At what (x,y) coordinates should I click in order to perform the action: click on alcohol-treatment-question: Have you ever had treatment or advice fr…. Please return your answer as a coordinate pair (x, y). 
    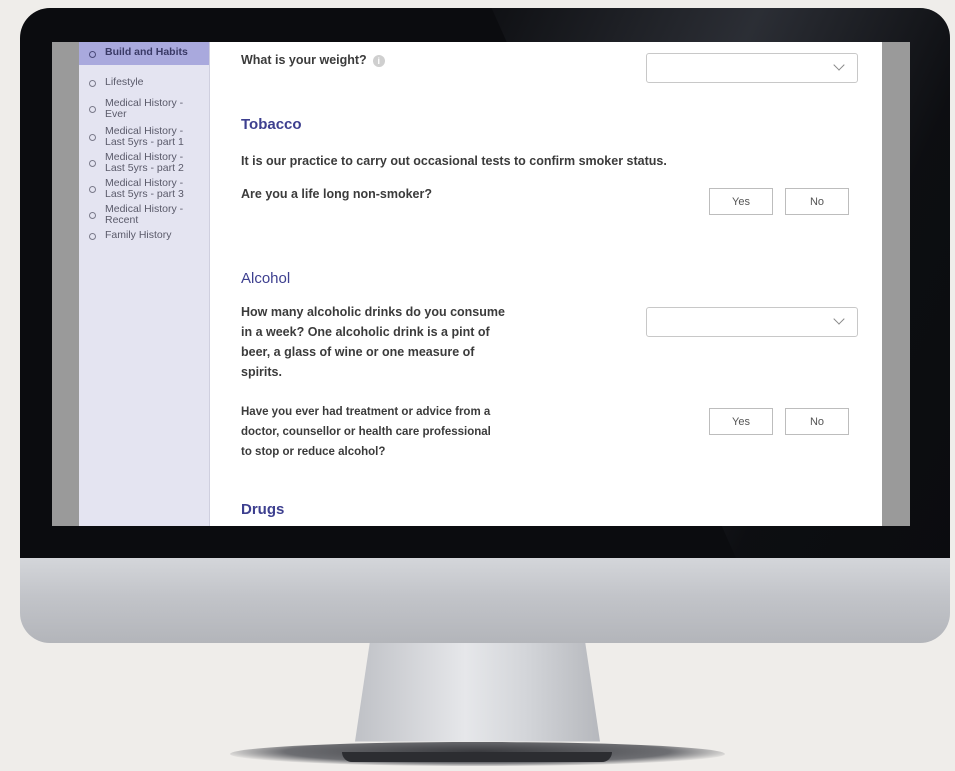
    Looking at the image, I should click on (366, 432).